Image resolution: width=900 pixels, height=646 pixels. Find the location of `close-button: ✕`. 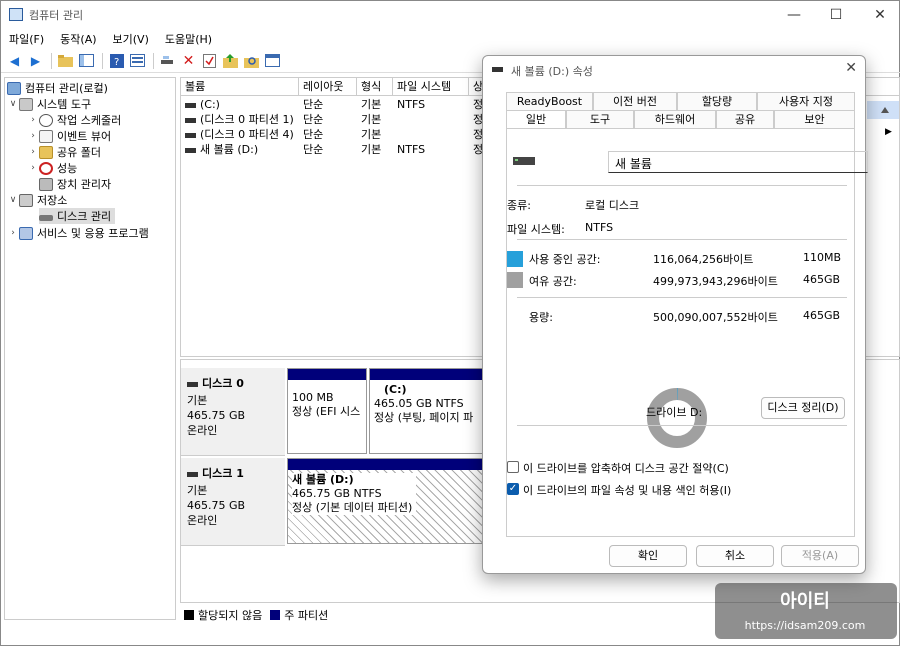

close-button: ✕ is located at coordinates (878, 15).